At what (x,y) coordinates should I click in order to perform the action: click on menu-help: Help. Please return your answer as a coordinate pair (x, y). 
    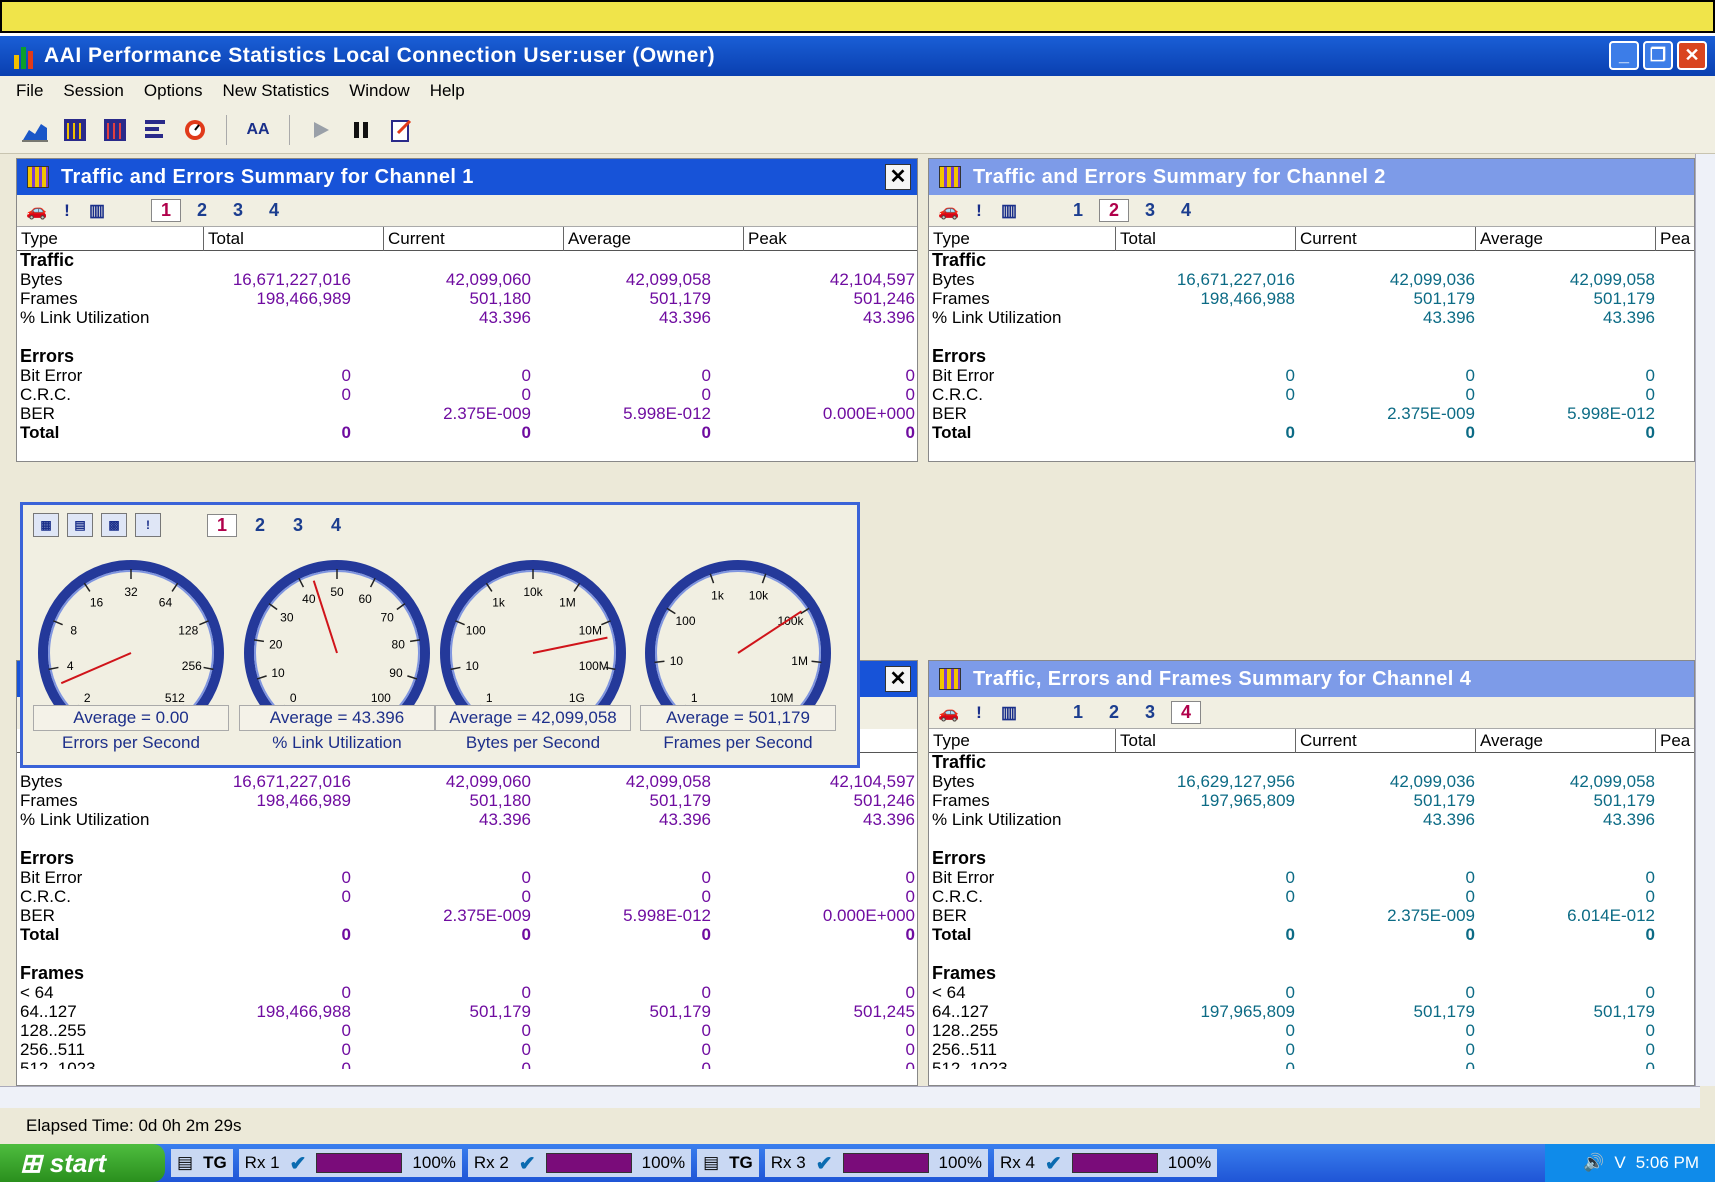
    Looking at the image, I should click on (447, 91).